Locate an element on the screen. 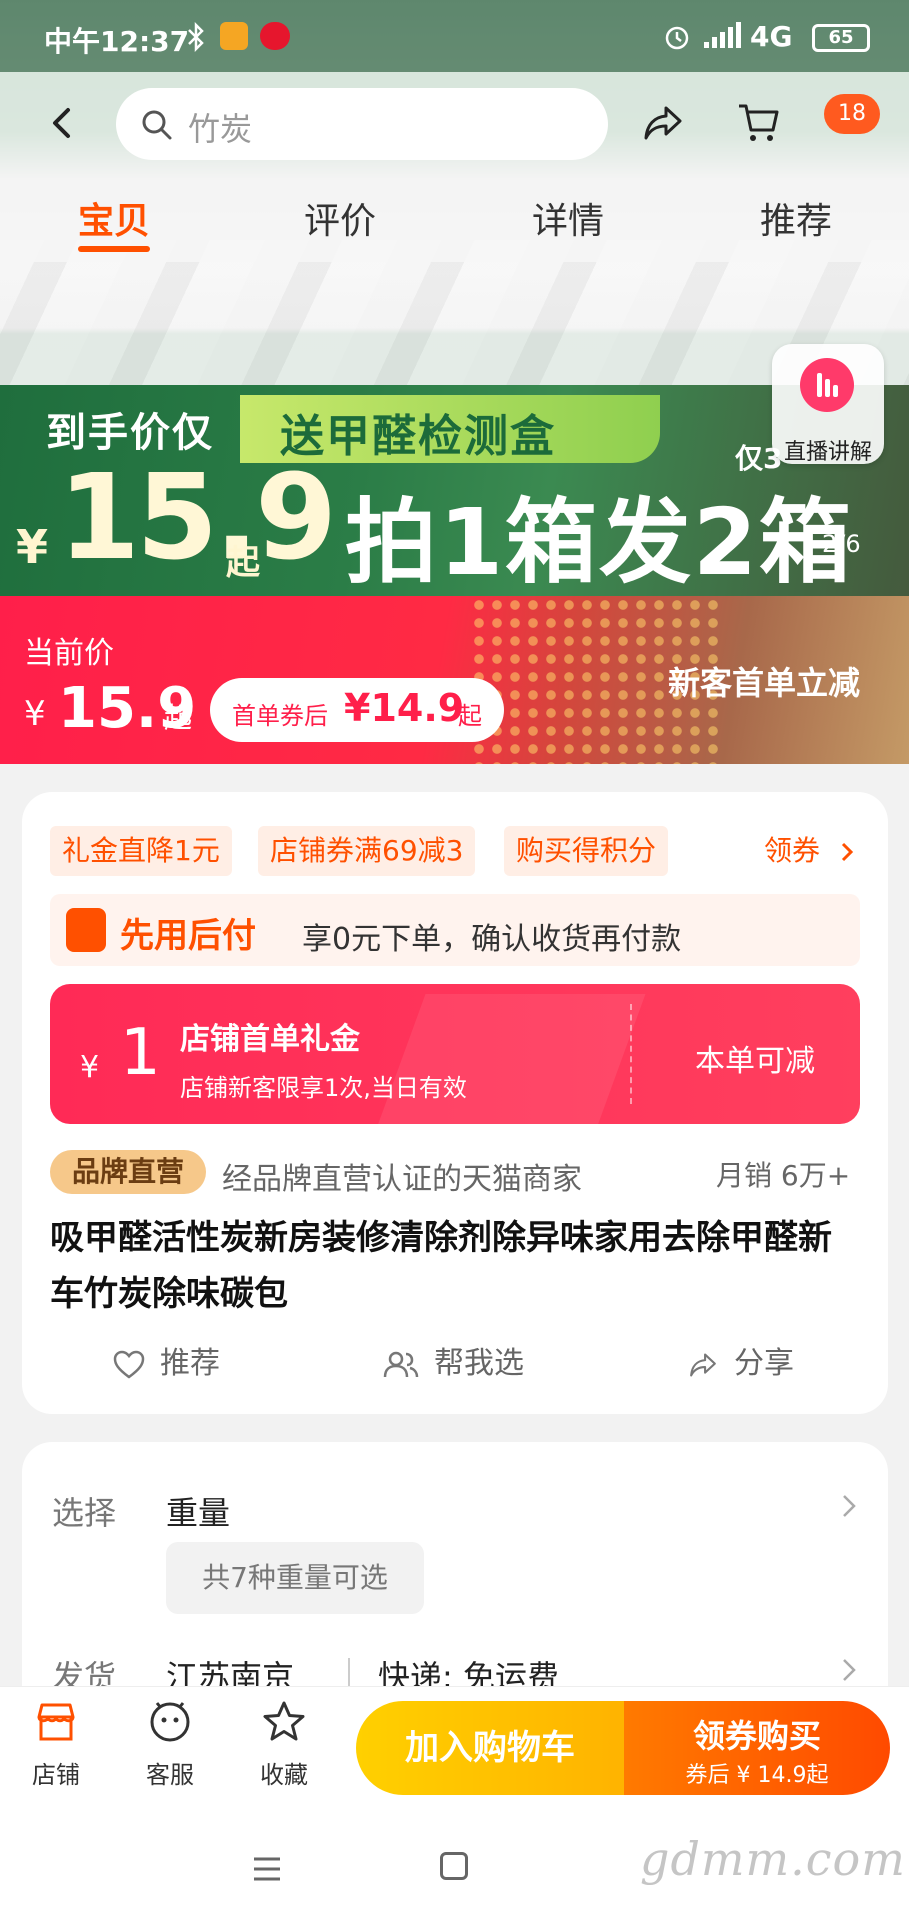  system-nav-bar: gdmm.com is located at coordinates (454, 1866).